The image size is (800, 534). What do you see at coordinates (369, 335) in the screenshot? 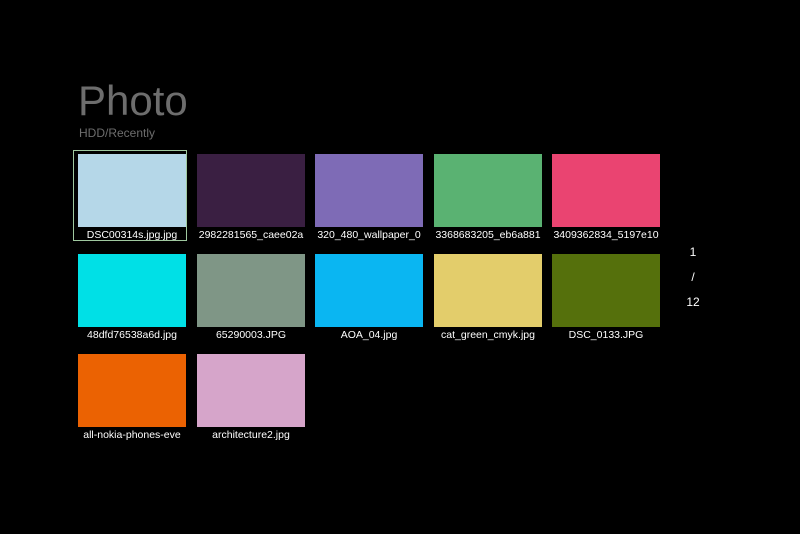
I see `photo-filename: AOA_04.jpg` at bounding box center [369, 335].